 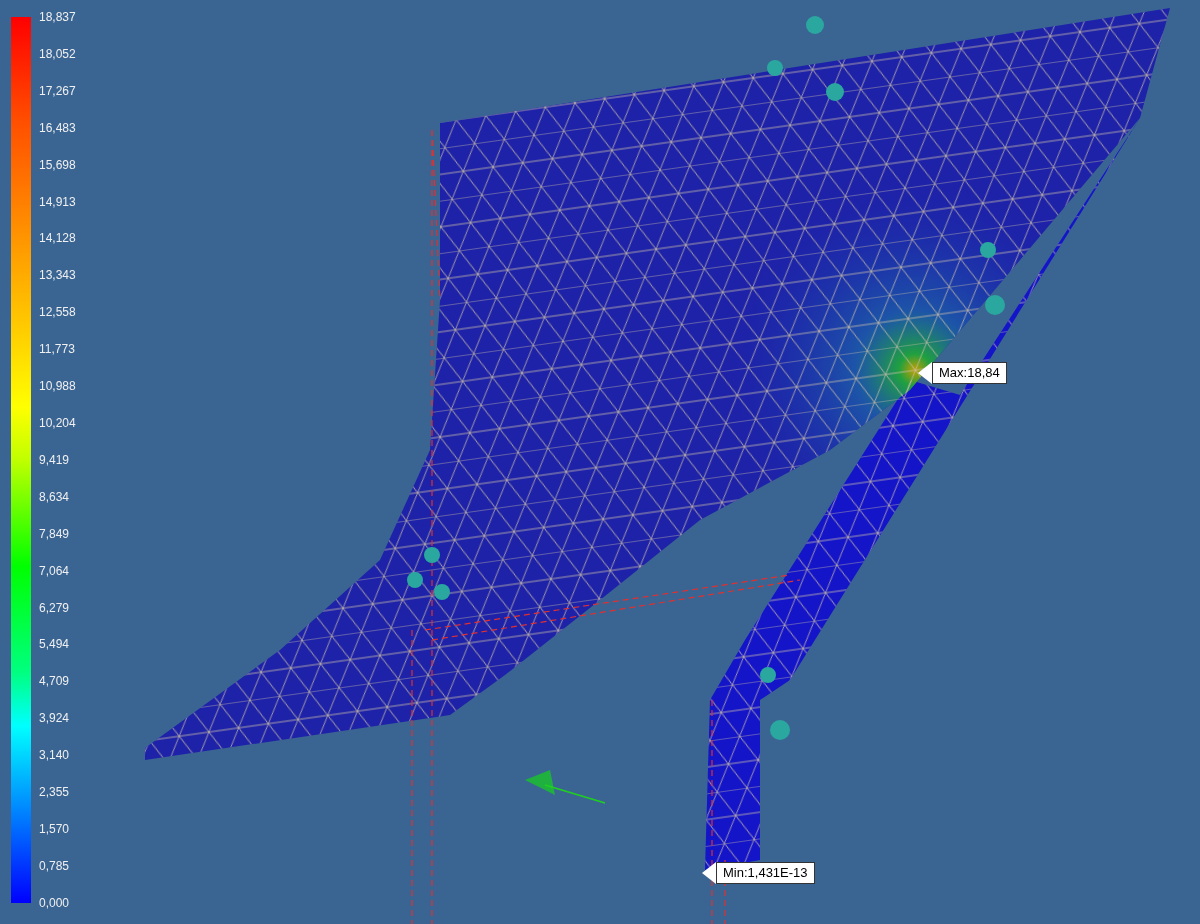 I want to click on result-callout: Min:1,431E-13, so click(x=758, y=873).